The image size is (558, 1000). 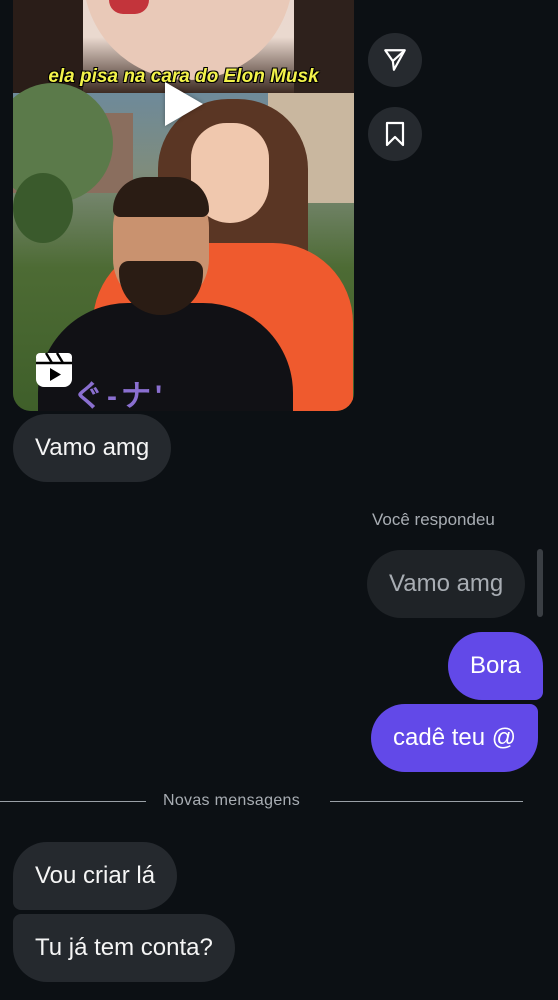 What do you see at coordinates (184, 104) in the screenshot?
I see `play-icon` at bounding box center [184, 104].